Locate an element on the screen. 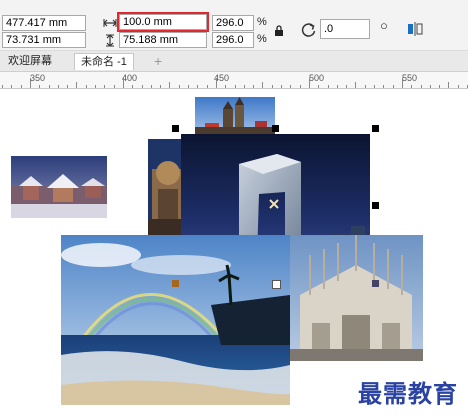 Image resolution: width=468 pixels, height=417 pixels. selection-handle-bottom-right is located at coordinates (375, 283).